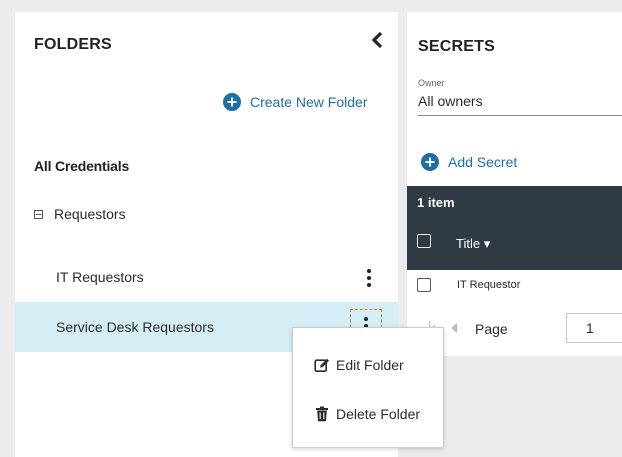 Image resolution: width=622 pixels, height=457 pixels. Describe the element at coordinates (309, 102) in the screenshot. I see `create-new-folder-label: Create New Folder` at that location.